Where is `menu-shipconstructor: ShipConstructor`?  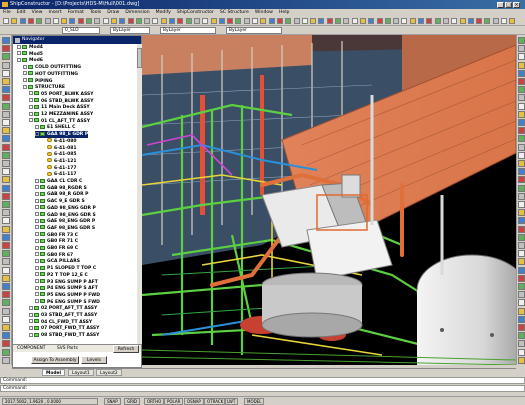 menu-shipconstructor: ShipConstructor is located at coordinates (195, 12).